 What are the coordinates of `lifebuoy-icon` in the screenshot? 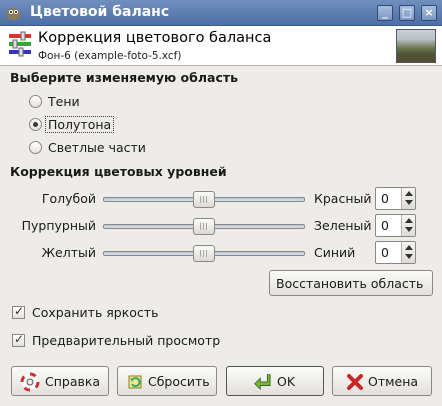 It's located at (30, 382).